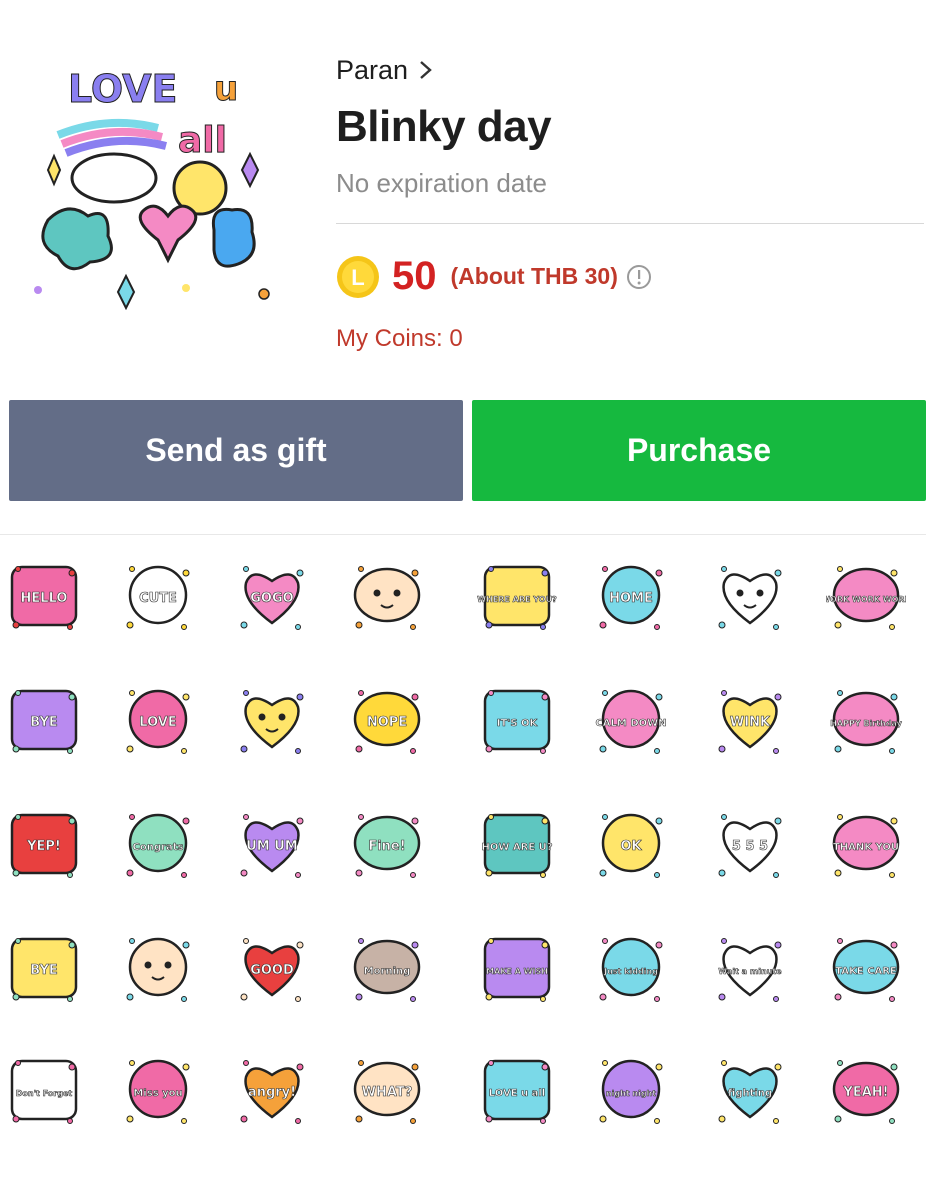  I want to click on sticker-how-are-u: HOW ARE U?, so click(517, 845).